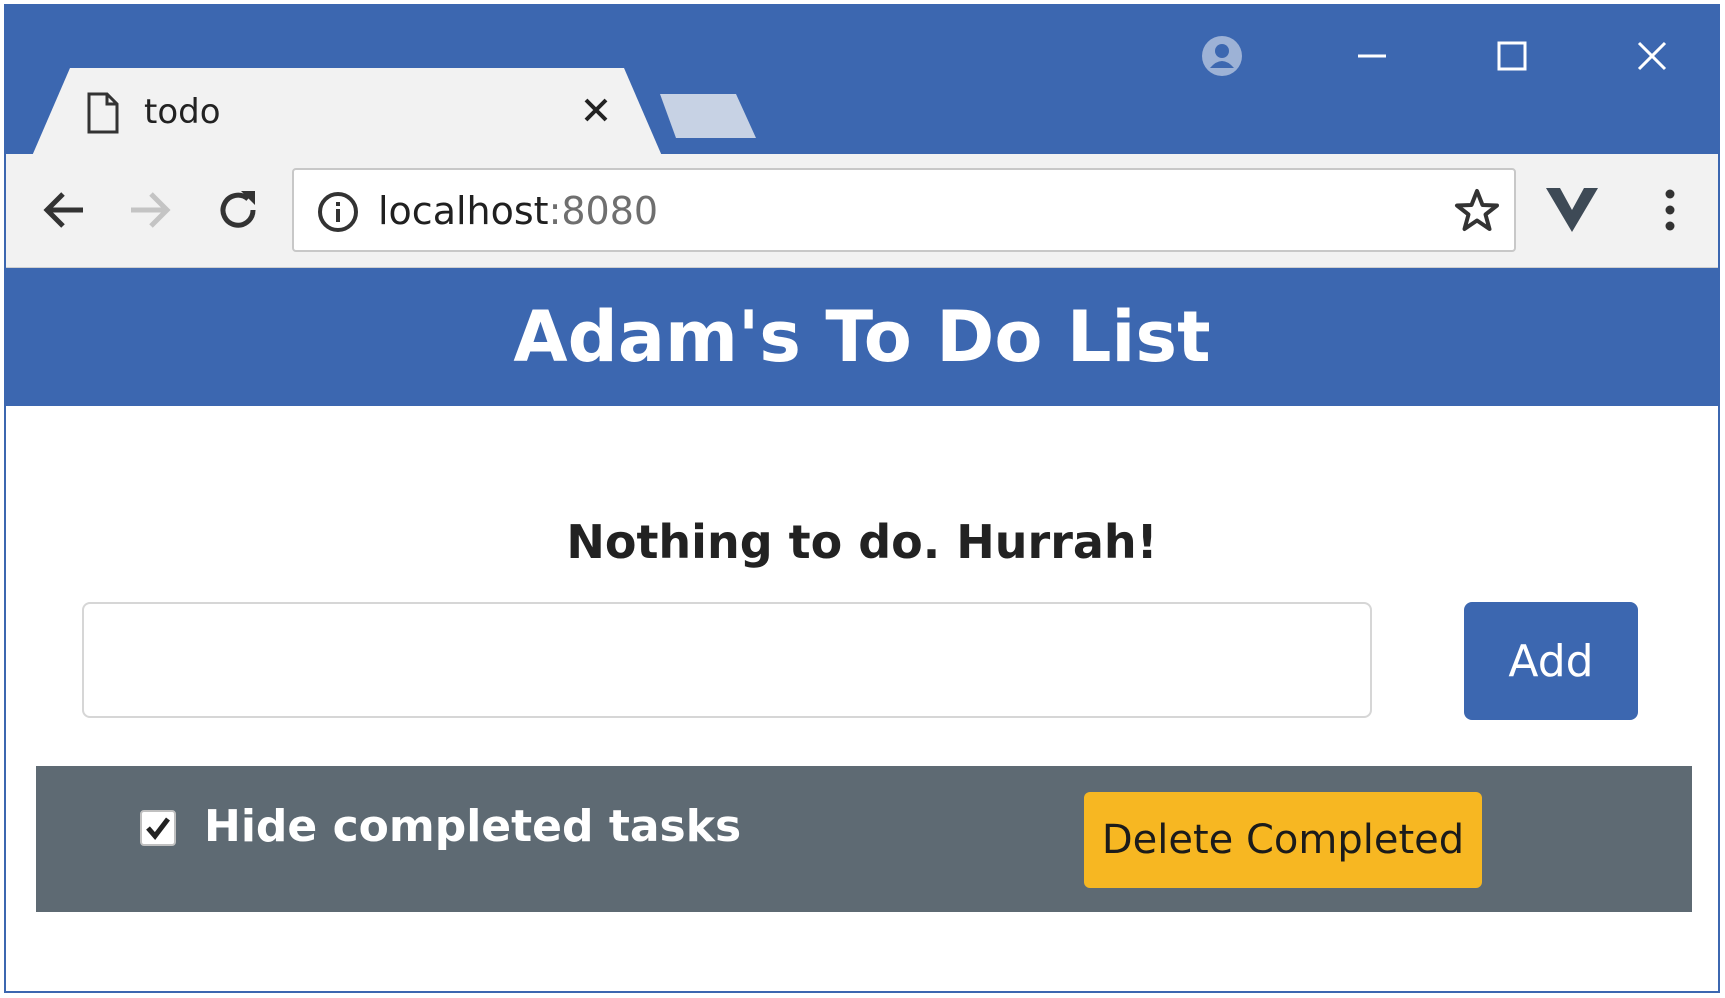 This screenshot has width=1725, height=998. Describe the element at coordinates (1222, 56) in the screenshot. I see `profile-icon` at that location.